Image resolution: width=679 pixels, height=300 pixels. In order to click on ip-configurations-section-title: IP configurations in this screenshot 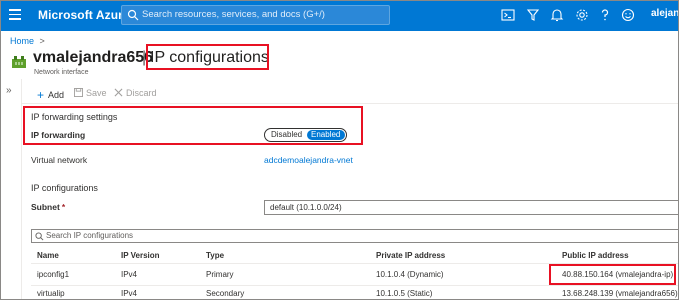, I will do `click(64, 188)`.